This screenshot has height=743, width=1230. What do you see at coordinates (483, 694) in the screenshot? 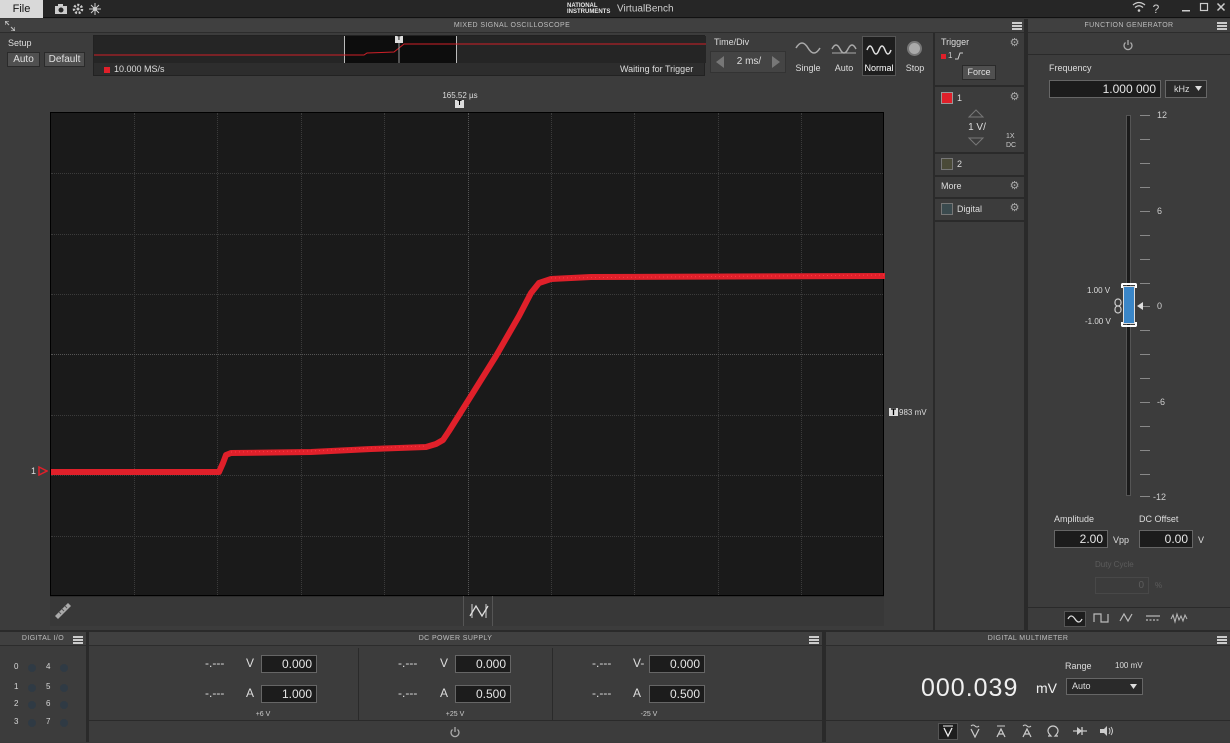
I see `ps2-current-input: 0.500` at bounding box center [483, 694].